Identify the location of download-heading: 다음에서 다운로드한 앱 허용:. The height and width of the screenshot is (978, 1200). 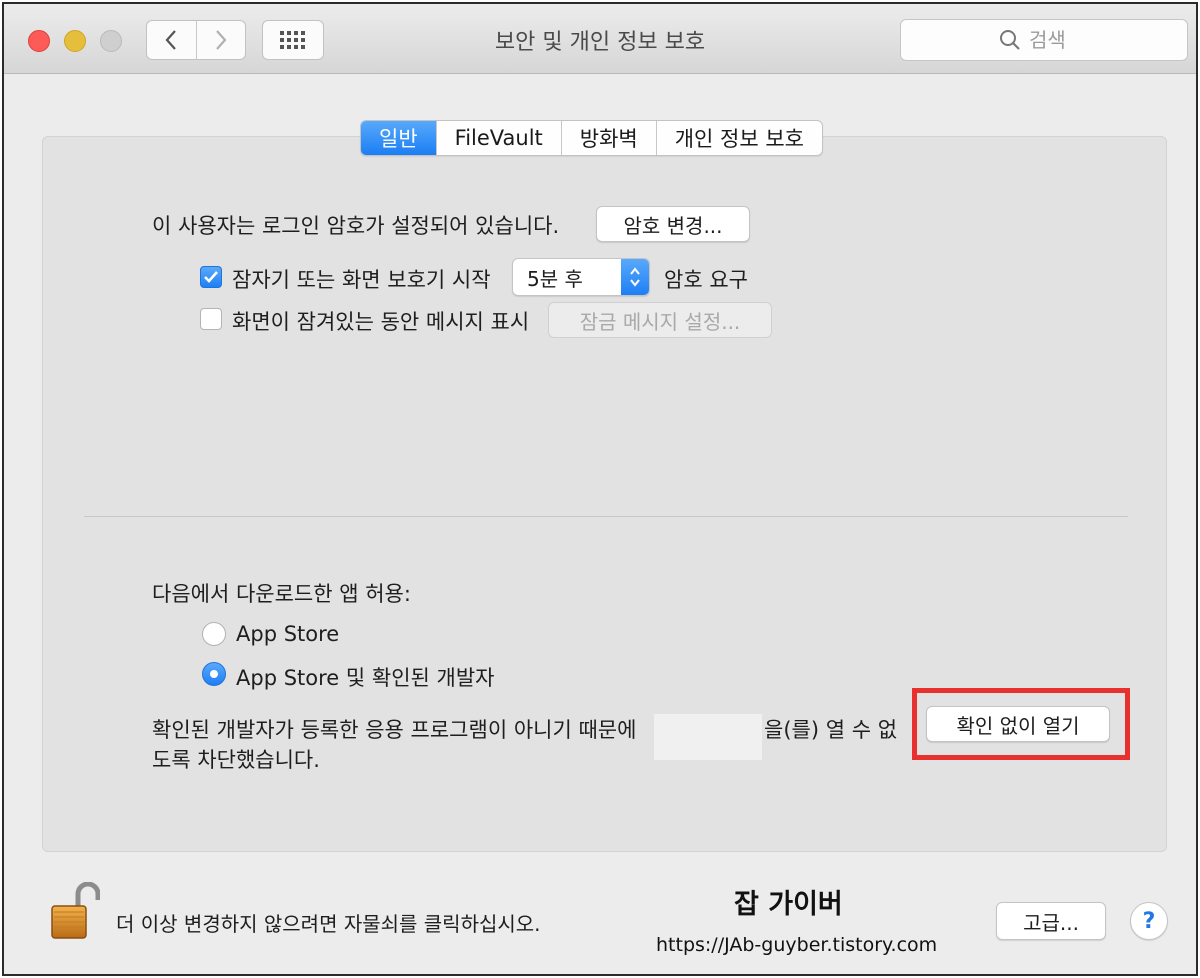
(281, 594).